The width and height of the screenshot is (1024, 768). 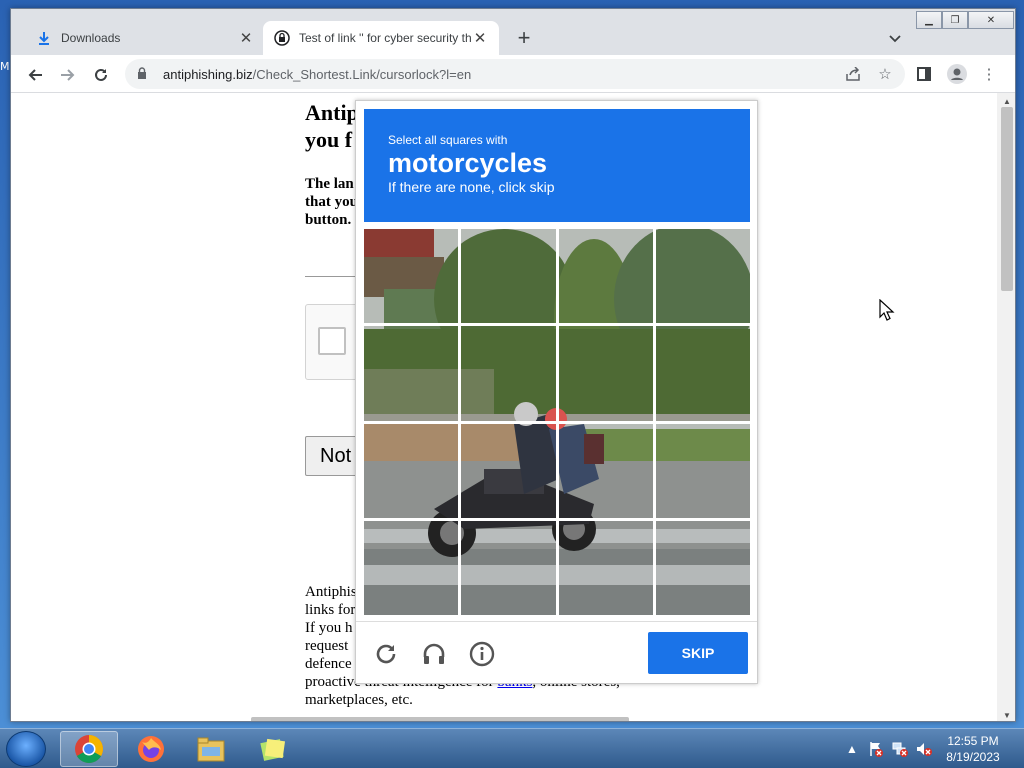 What do you see at coordinates (1006, 407) in the screenshot?
I see `vertical-scrollbar: ▲ ▼` at bounding box center [1006, 407].